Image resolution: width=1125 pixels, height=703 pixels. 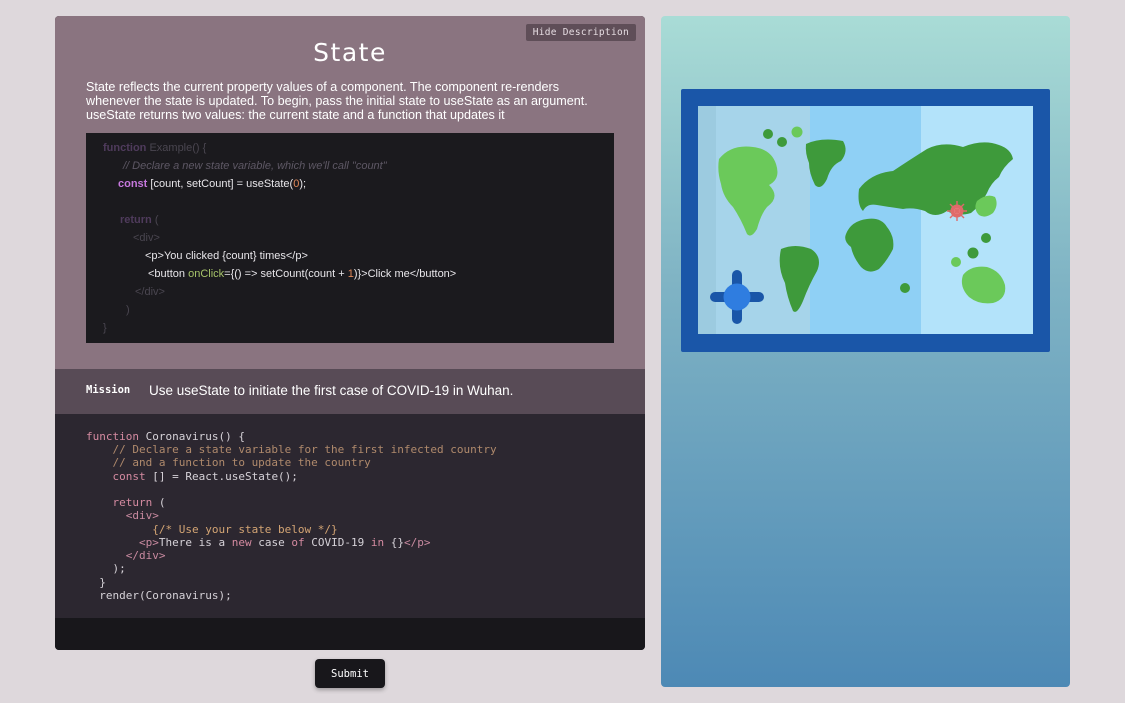 I want to click on editor-line: function Coronavirus() {, so click(x=165, y=436).